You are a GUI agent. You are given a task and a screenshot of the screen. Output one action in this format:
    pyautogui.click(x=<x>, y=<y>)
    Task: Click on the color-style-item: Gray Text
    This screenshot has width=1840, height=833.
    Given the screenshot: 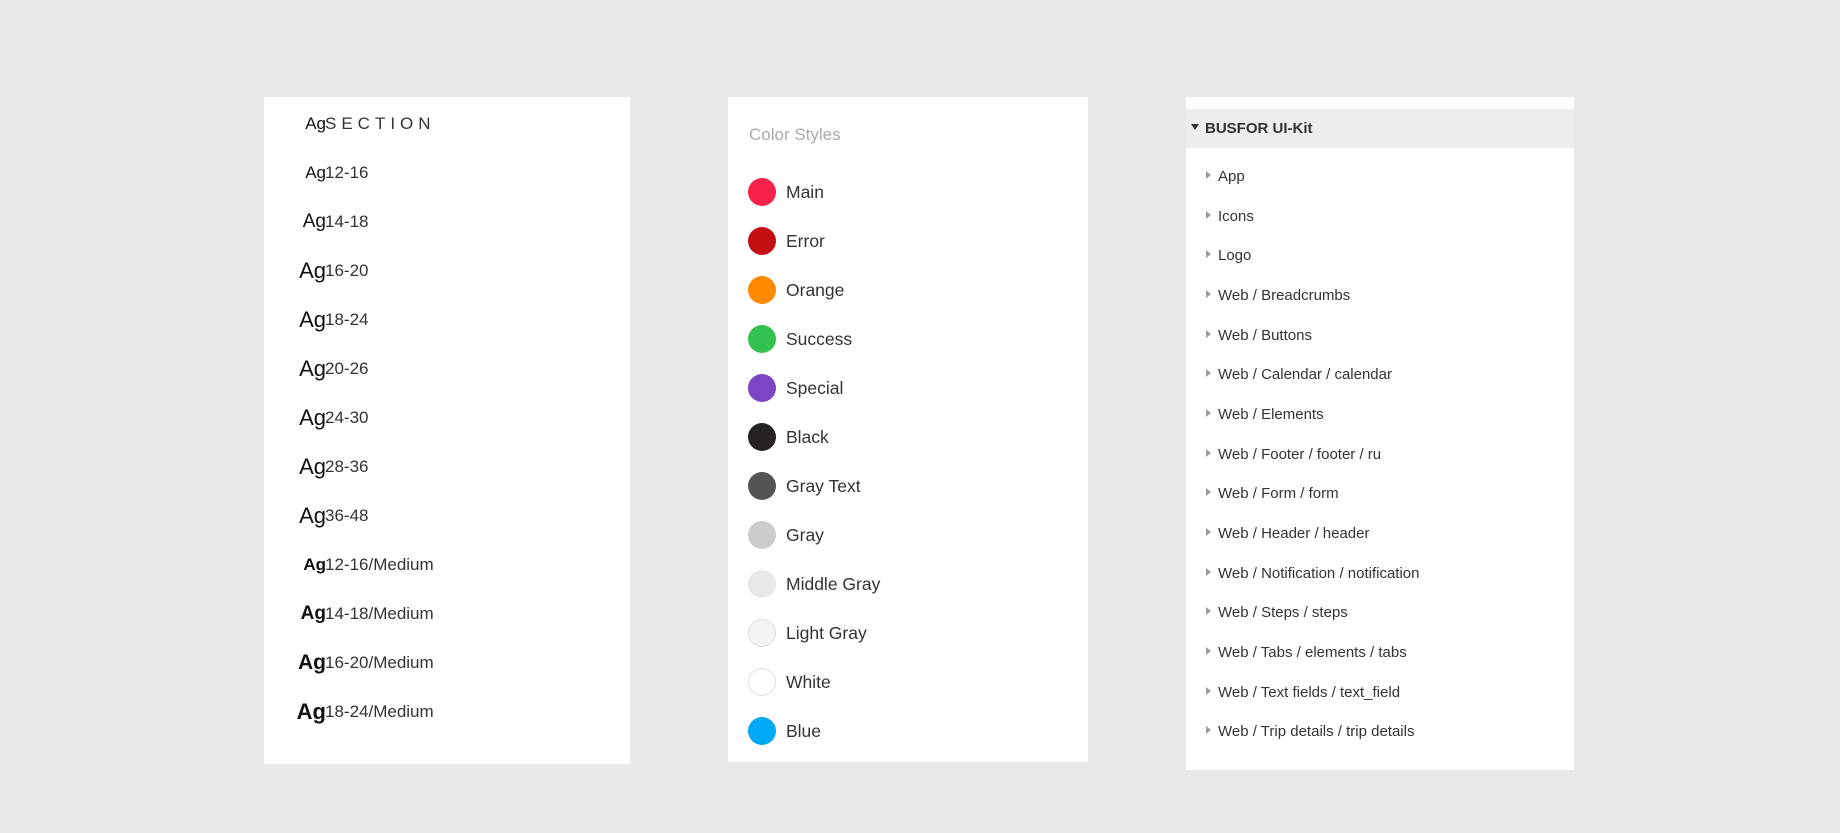 What is the action you would take?
    pyautogui.click(x=908, y=486)
    